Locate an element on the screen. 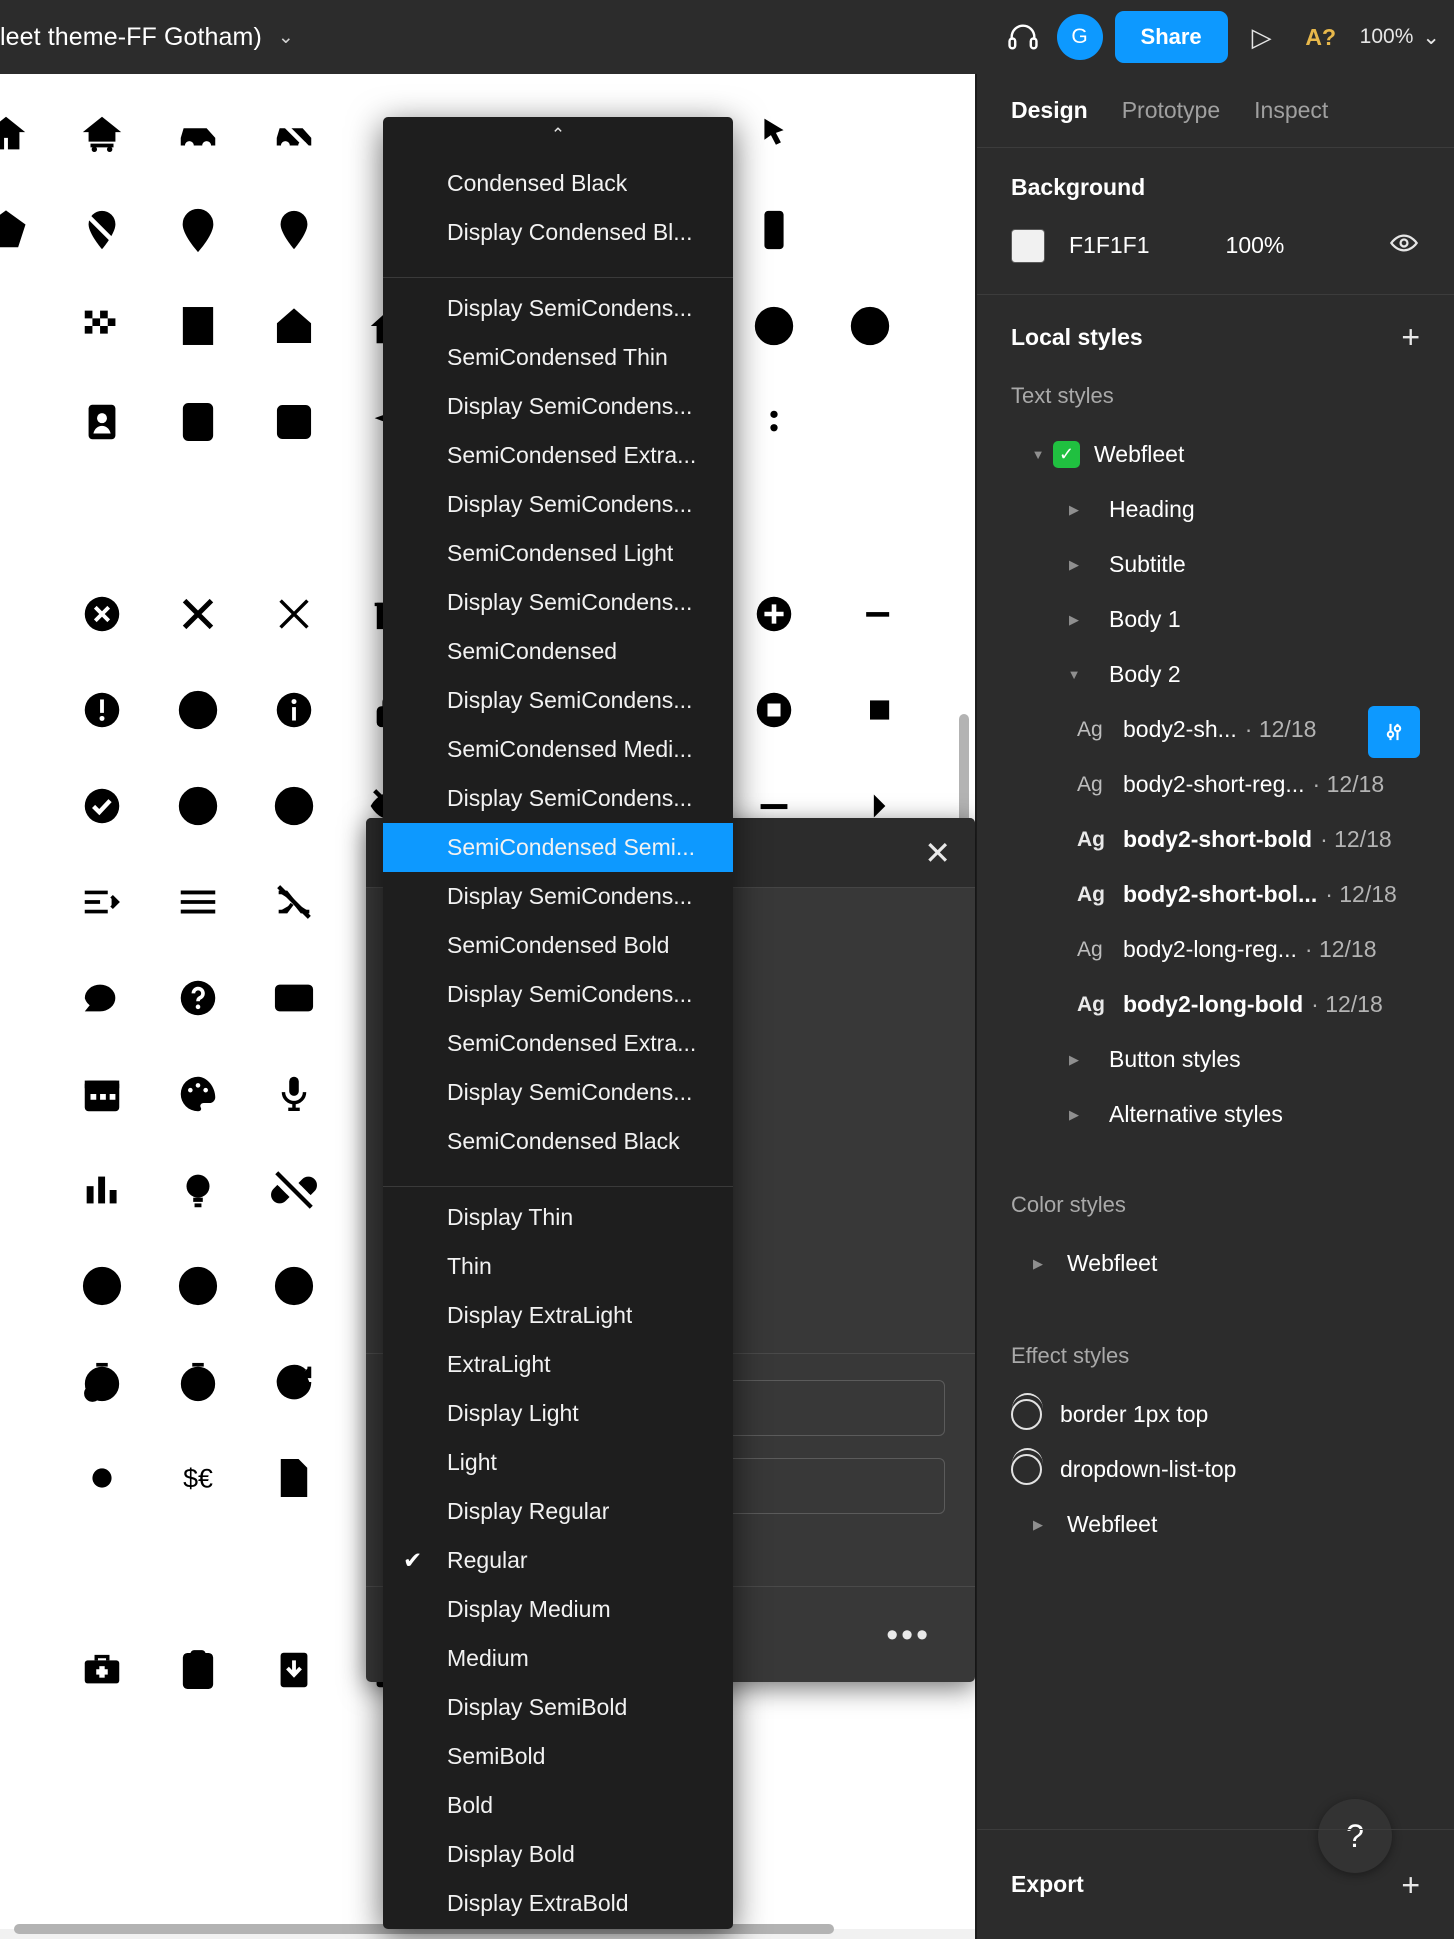  text-style-item: Ag body2-short-bold · 12/18 is located at coordinates (1215, 839).